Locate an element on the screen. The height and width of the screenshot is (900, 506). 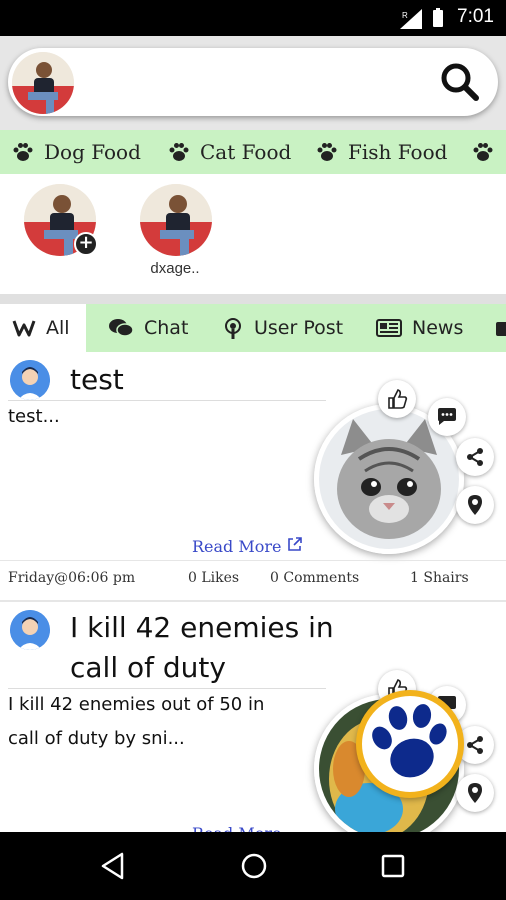
category-more is located at coordinates (488, 152).